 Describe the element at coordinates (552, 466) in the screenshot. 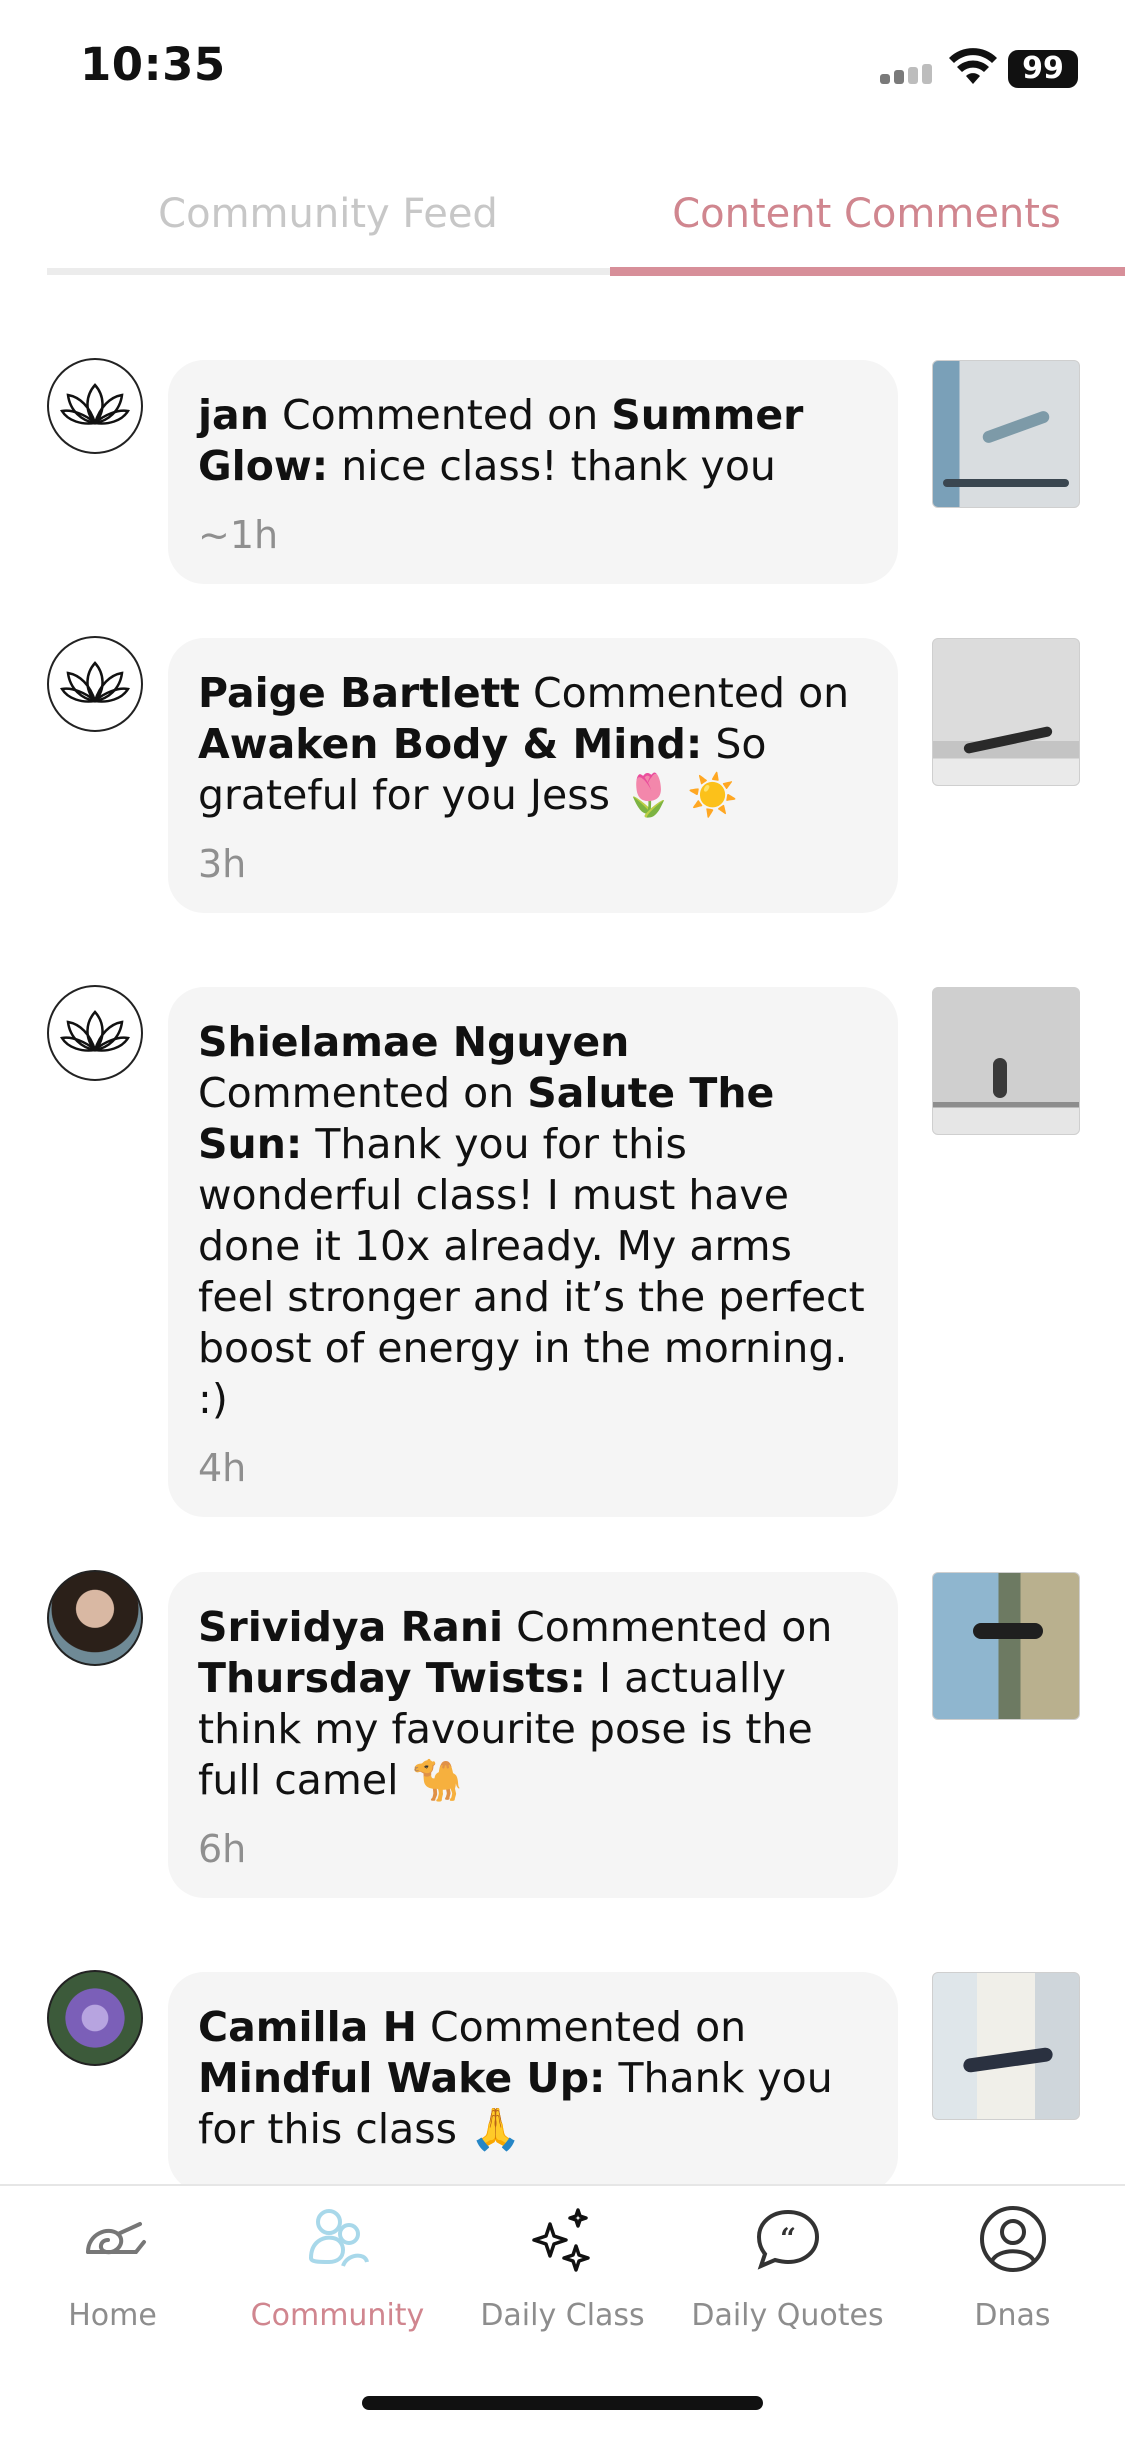

I see `comment-message: nice class! thank you` at that location.